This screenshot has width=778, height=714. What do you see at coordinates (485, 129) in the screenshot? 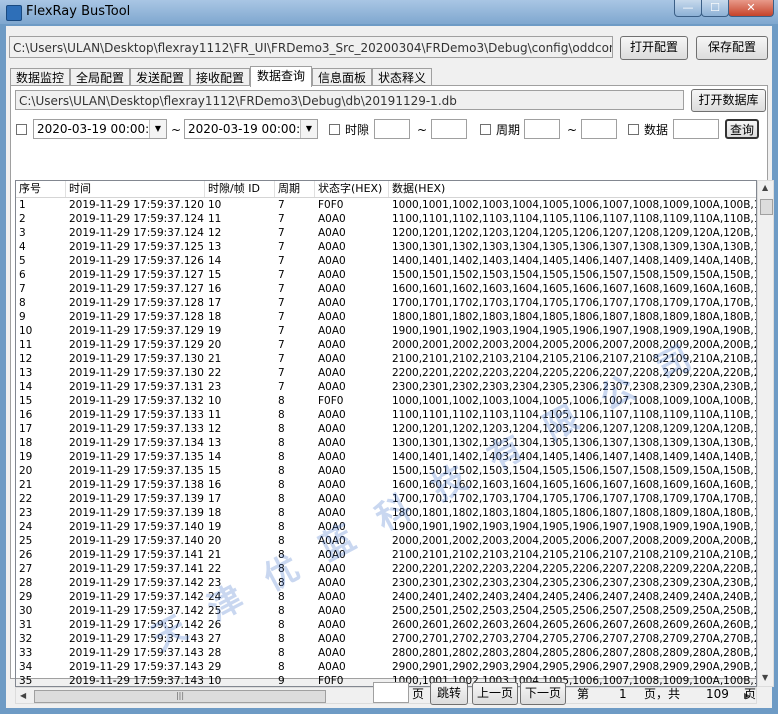
I see `cycle-filter-checkbox` at bounding box center [485, 129].